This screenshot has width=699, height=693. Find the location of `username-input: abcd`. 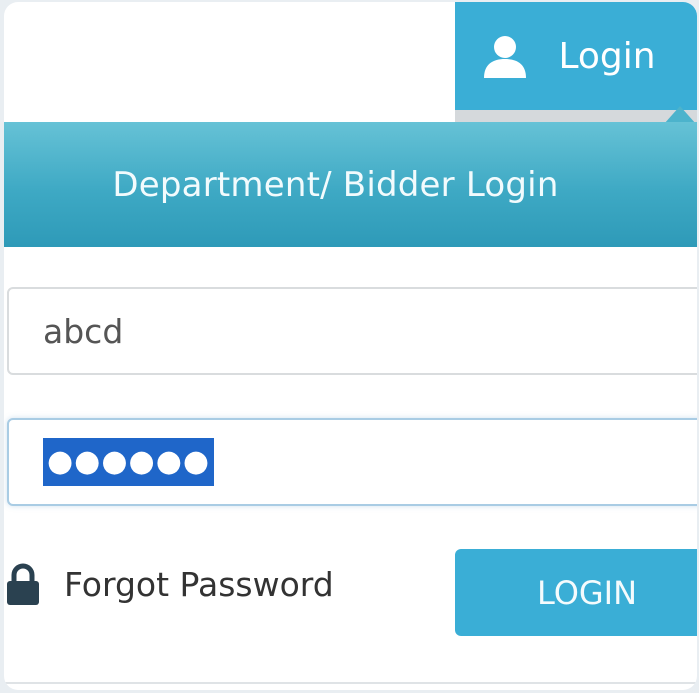

username-input: abcd is located at coordinates (352, 331).